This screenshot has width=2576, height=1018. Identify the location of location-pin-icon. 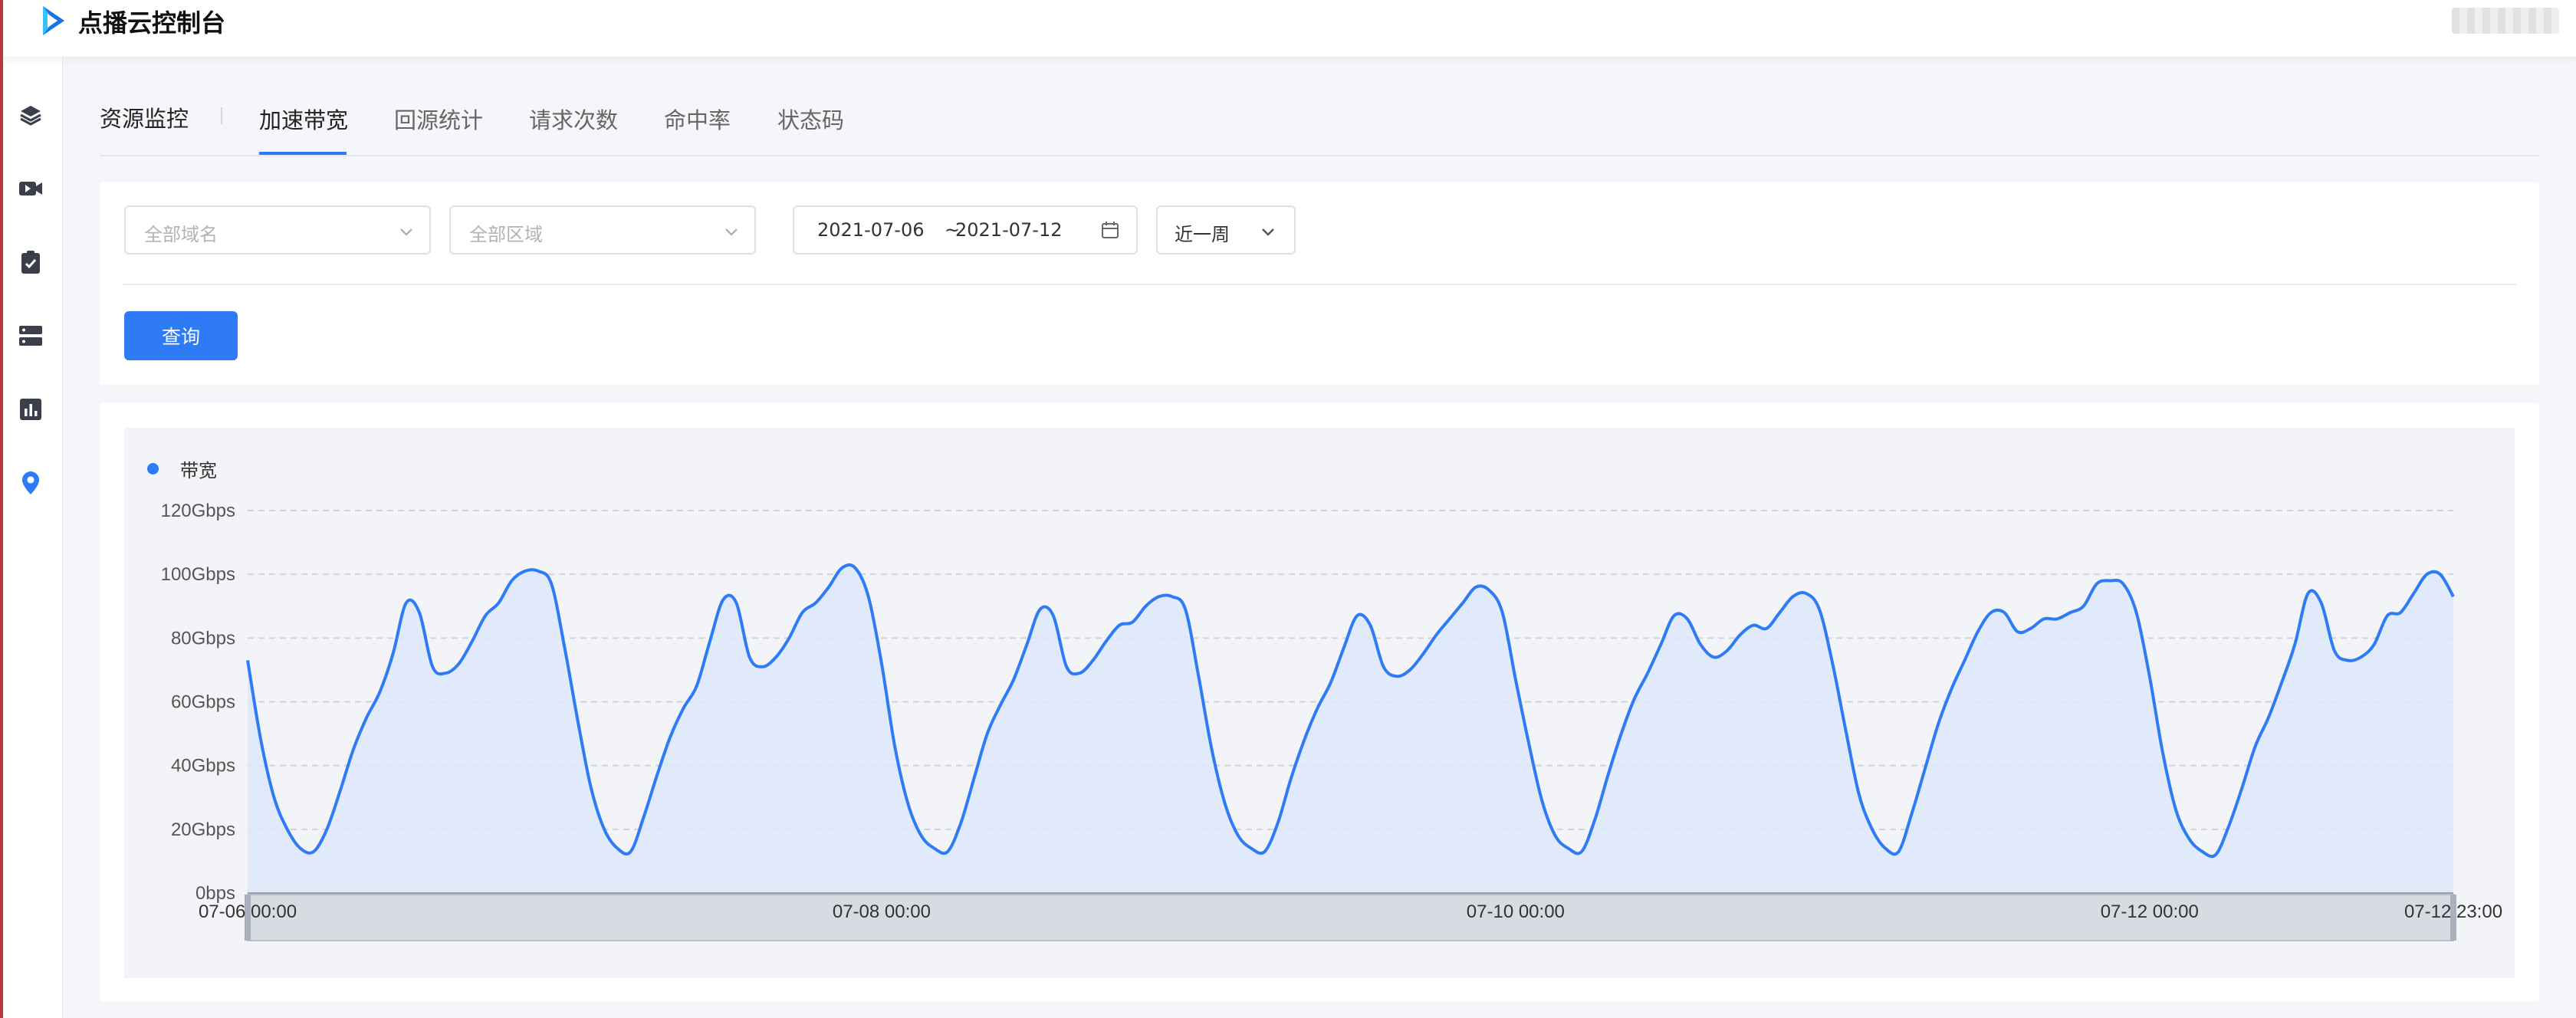
(30, 482).